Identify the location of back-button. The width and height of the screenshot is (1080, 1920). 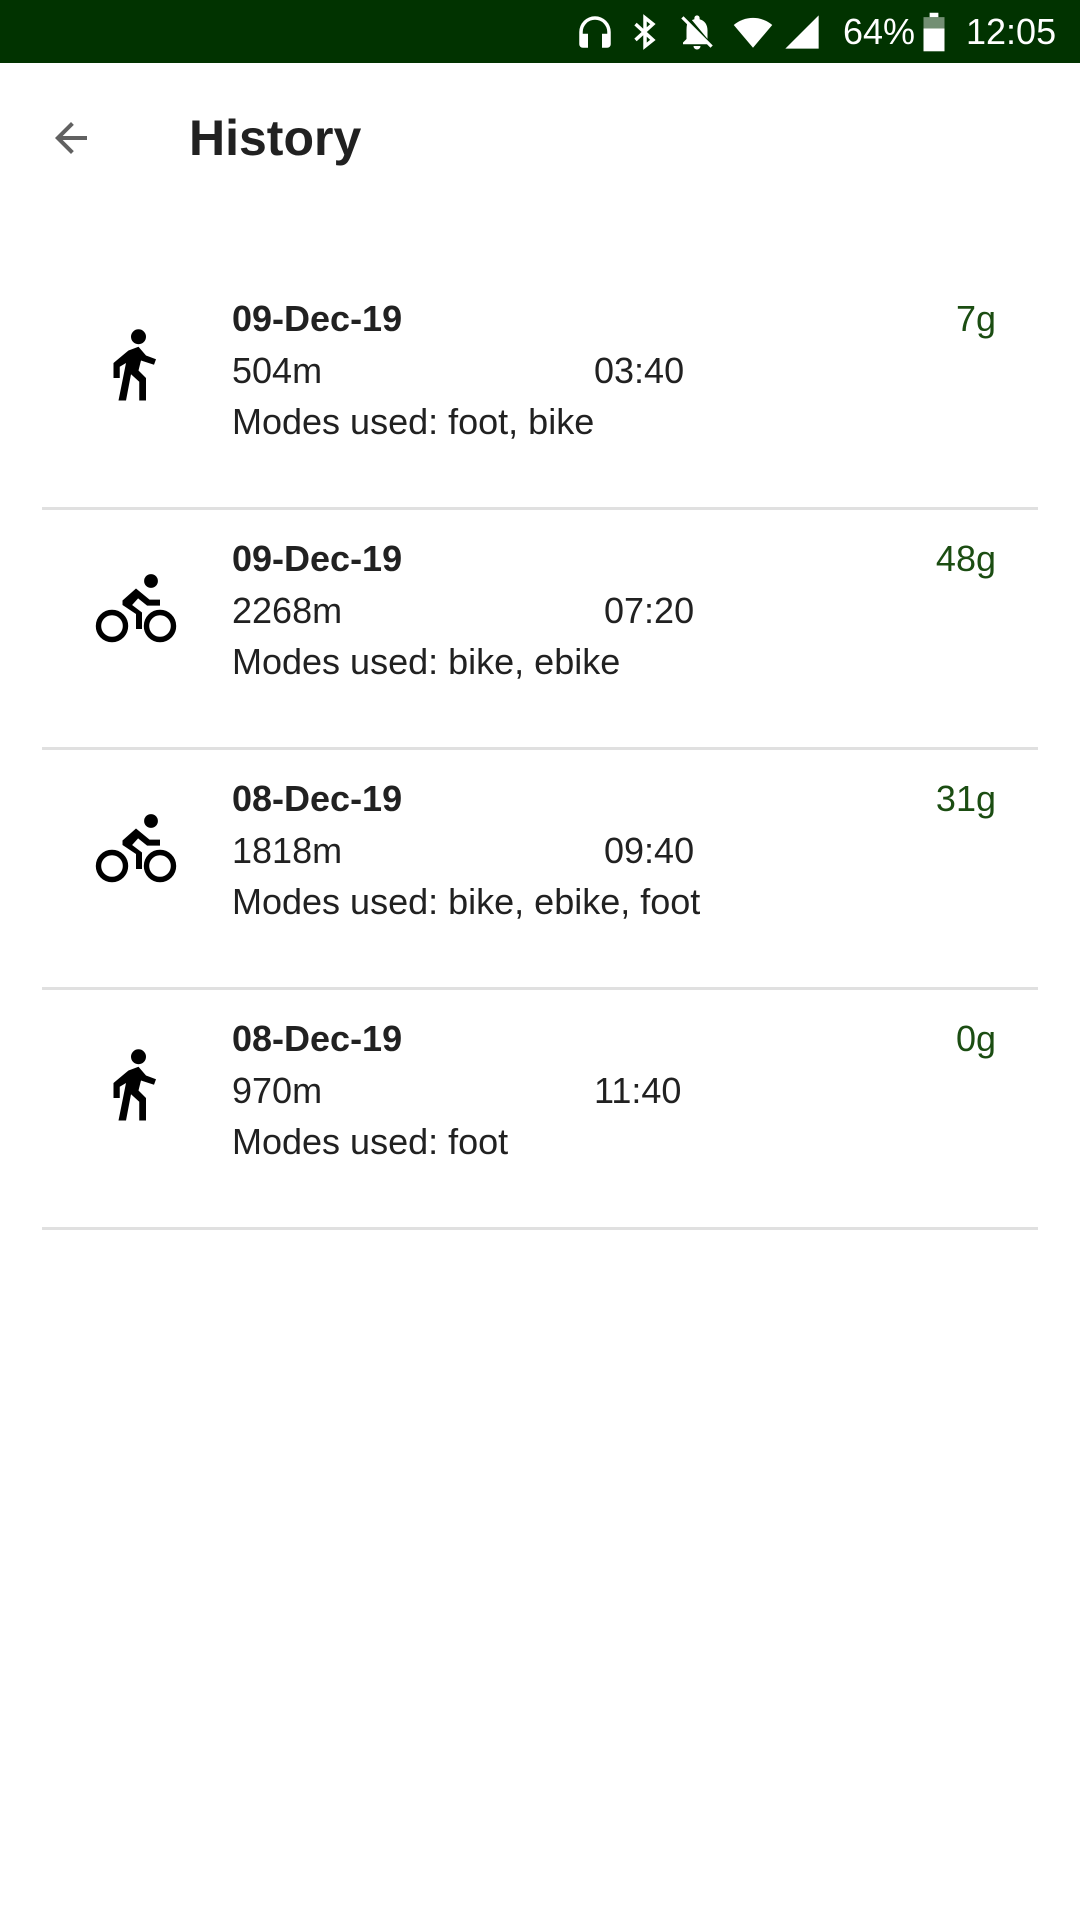
(71, 140).